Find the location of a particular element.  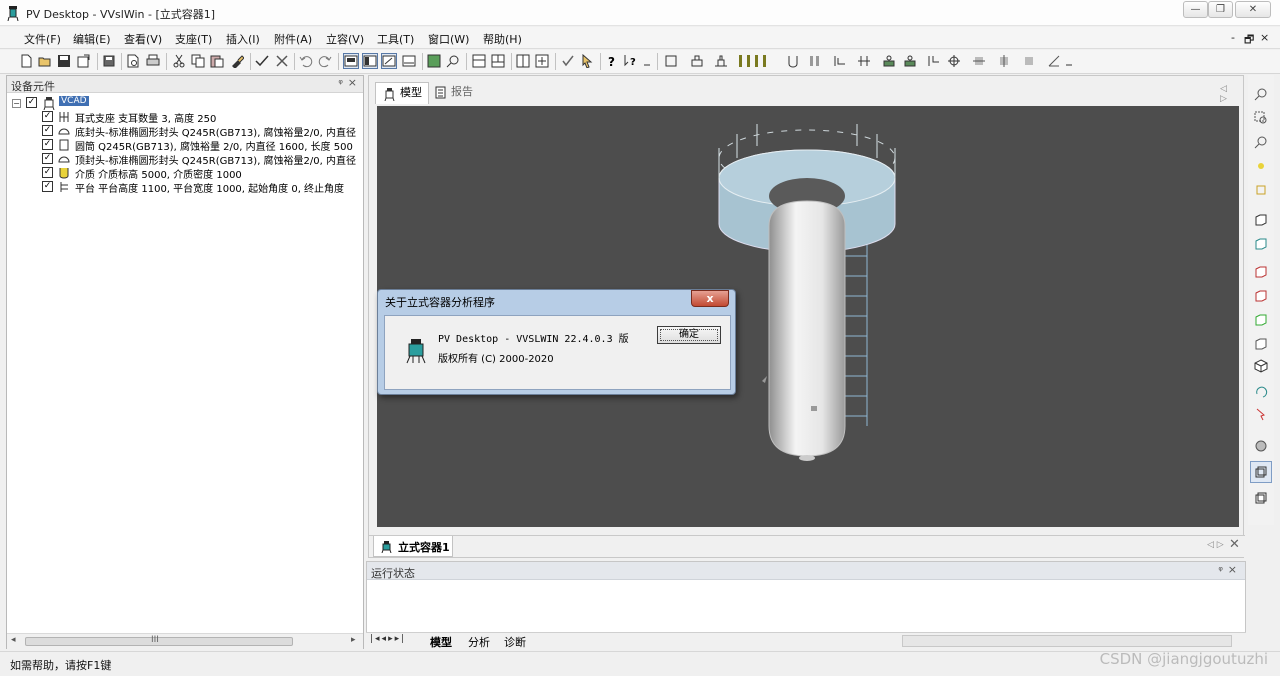

verify-icon is located at coordinates (568, 61).